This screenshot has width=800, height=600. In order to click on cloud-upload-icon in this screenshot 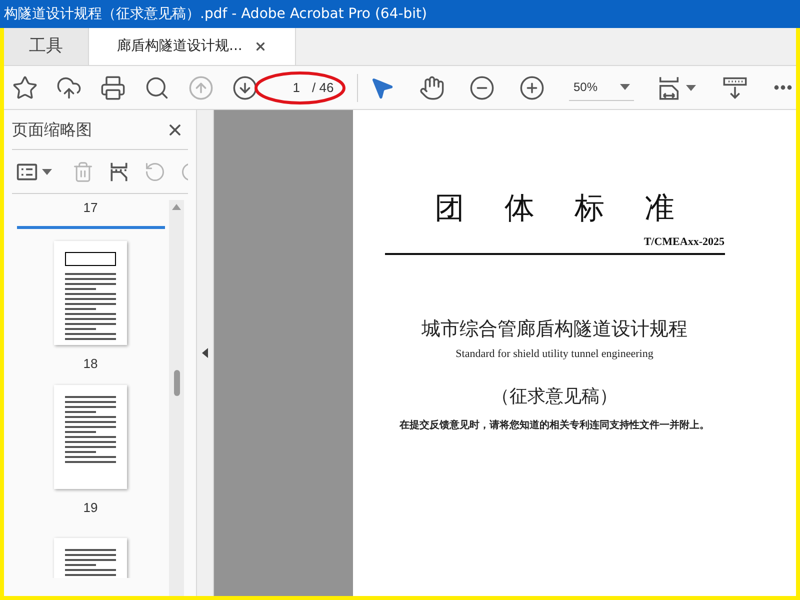, I will do `click(69, 87)`.